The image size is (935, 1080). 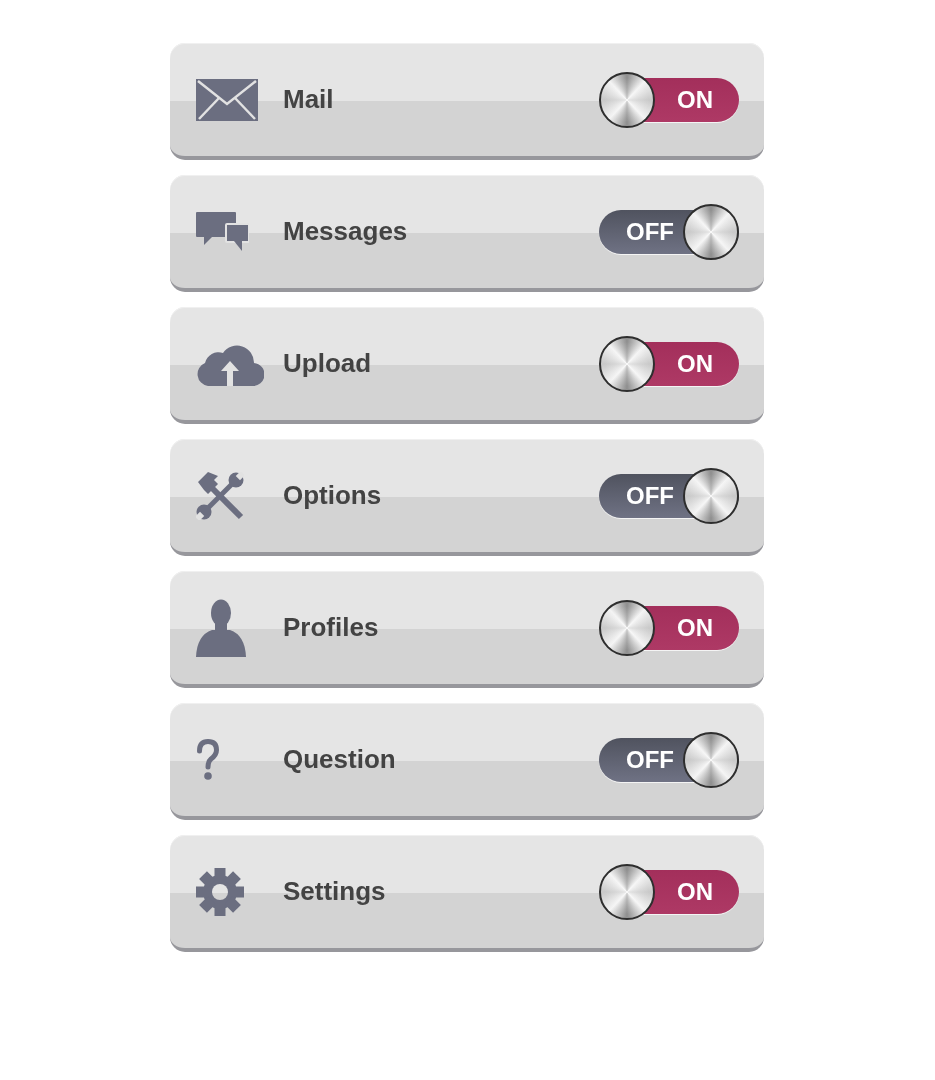 I want to click on setting-label: Messages, so click(x=345, y=231).